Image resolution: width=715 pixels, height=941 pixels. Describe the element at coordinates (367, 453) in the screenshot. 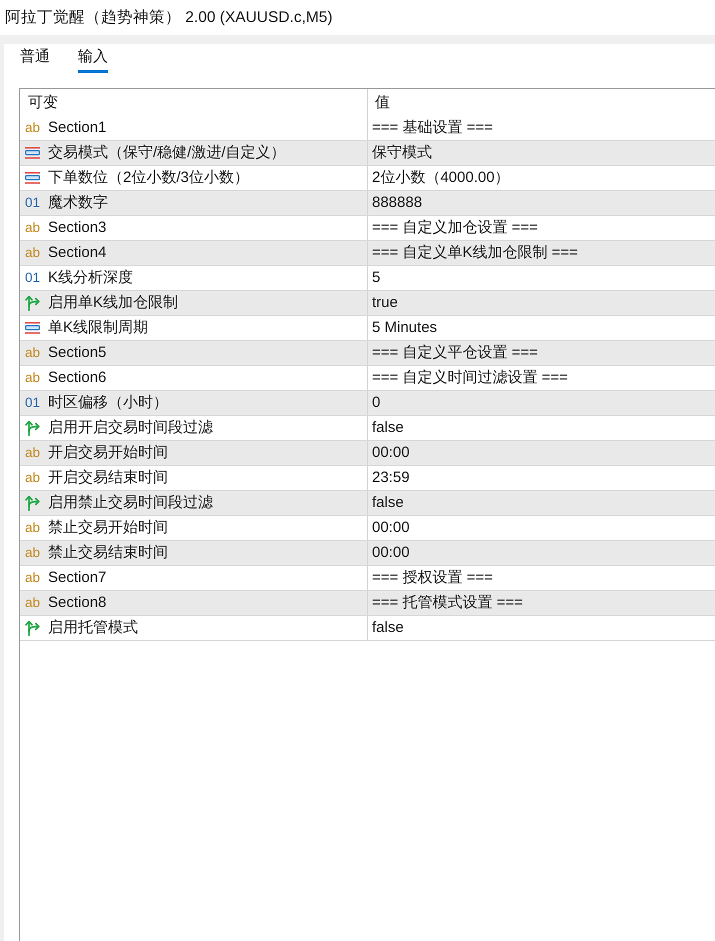

I see `parameter-row: ab 开启交易开始时间 00:00` at that location.